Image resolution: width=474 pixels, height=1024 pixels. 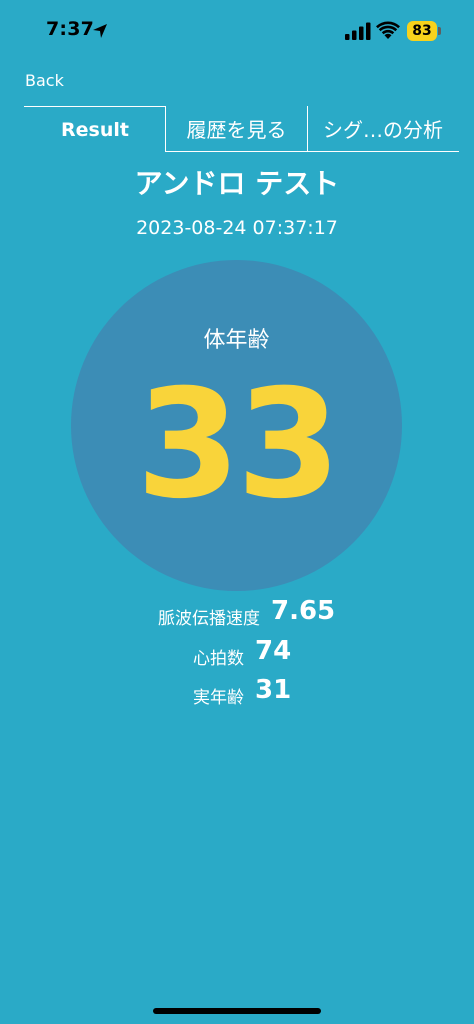 I want to click on status-bar: 7:37 83, so click(x=237, y=30).